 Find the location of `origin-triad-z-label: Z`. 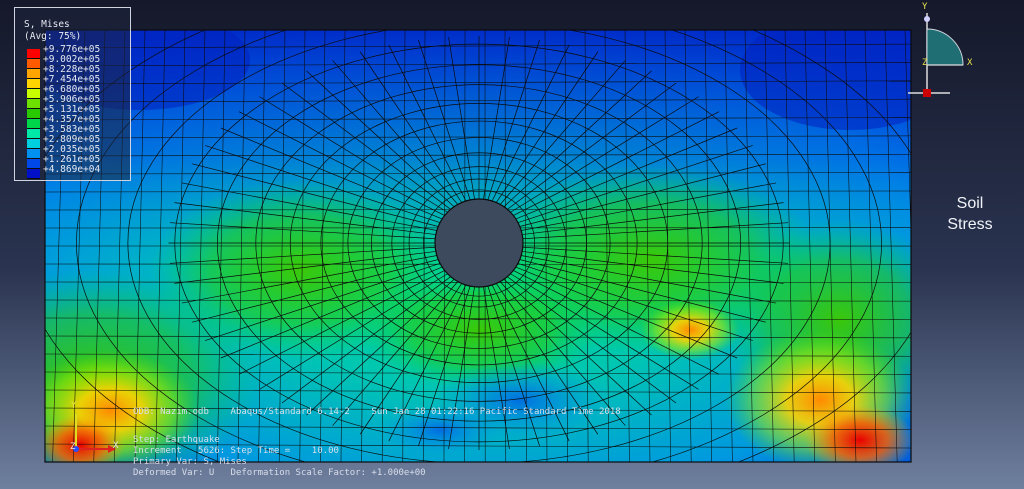

origin-triad-z-label: Z is located at coordinates (73, 447).